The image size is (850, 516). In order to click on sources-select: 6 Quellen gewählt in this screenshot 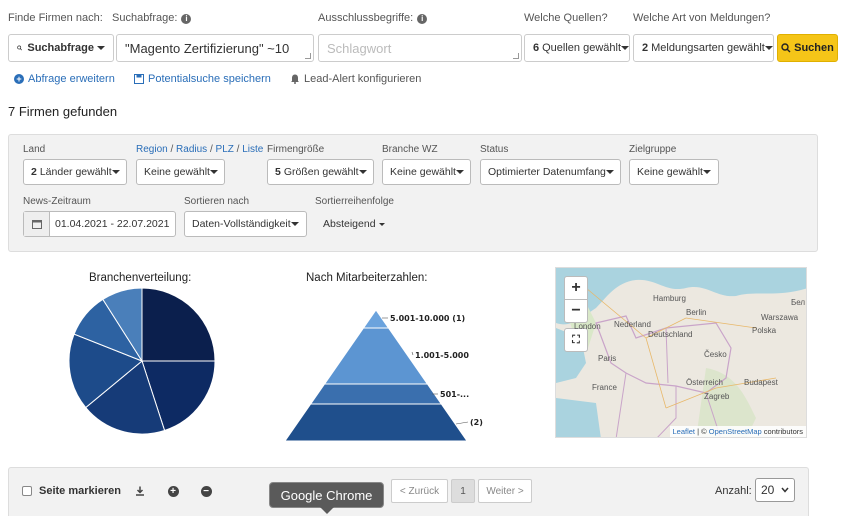, I will do `click(577, 48)`.